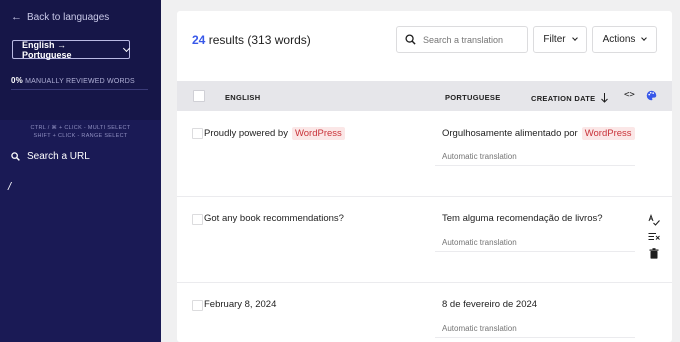  I want to click on filter-button: Filter, so click(560, 39).